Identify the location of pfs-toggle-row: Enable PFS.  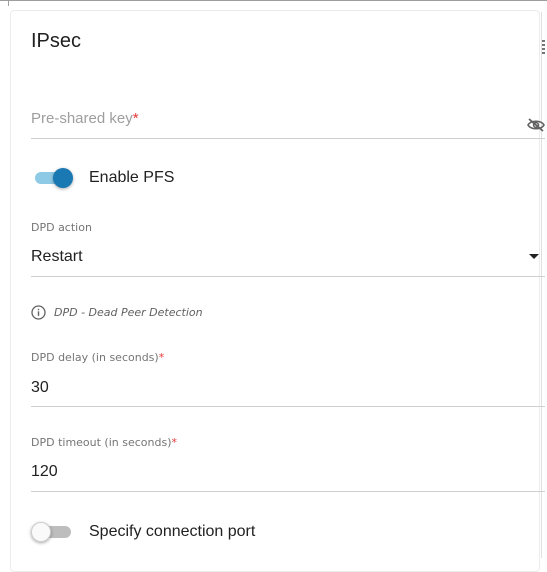
(102, 178).